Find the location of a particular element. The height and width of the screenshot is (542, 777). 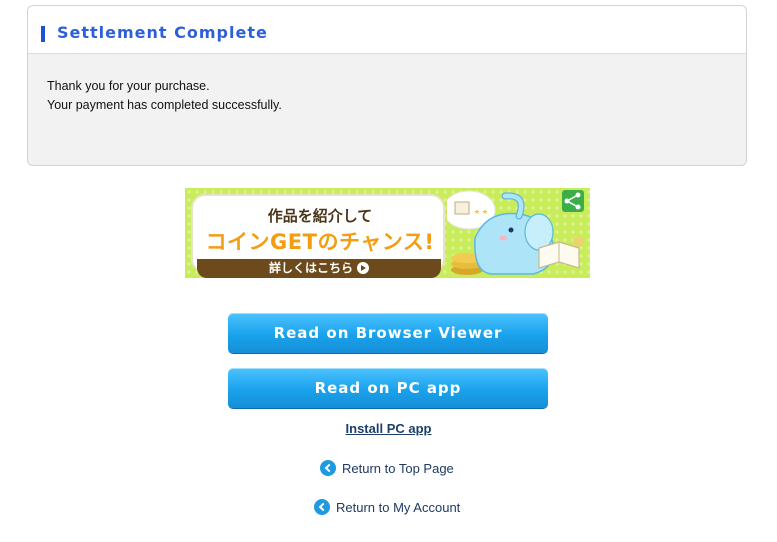

banner-details-label: 詳しくはこちら is located at coordinates (310, 268).